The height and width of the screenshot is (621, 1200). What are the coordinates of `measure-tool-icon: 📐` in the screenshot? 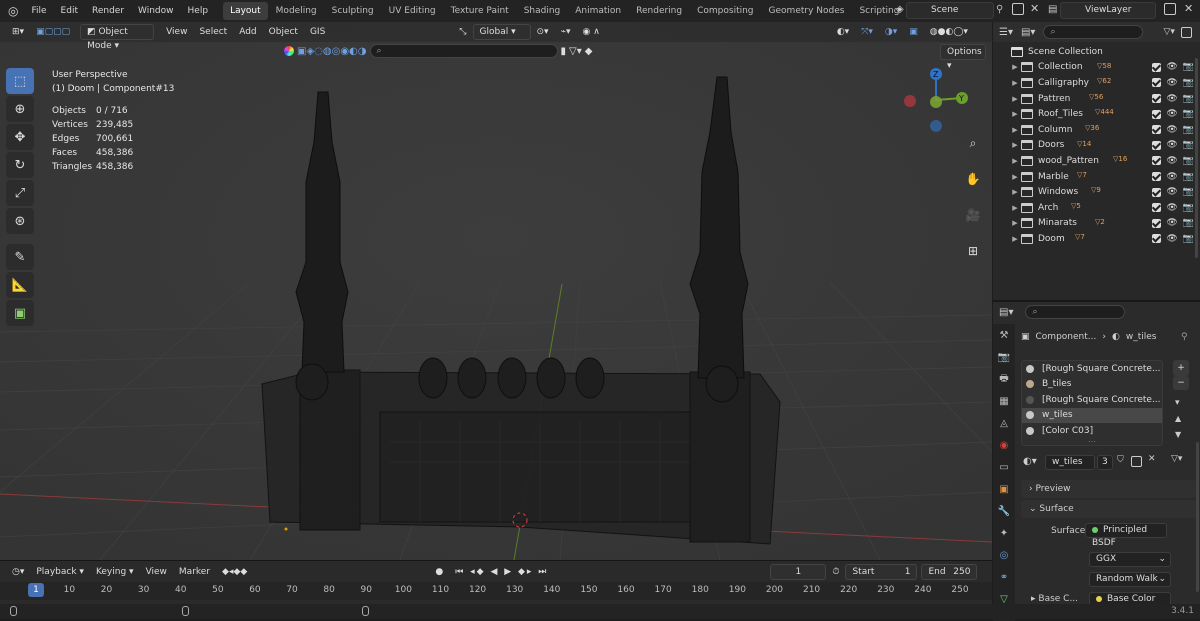 It's located at (20, 285).